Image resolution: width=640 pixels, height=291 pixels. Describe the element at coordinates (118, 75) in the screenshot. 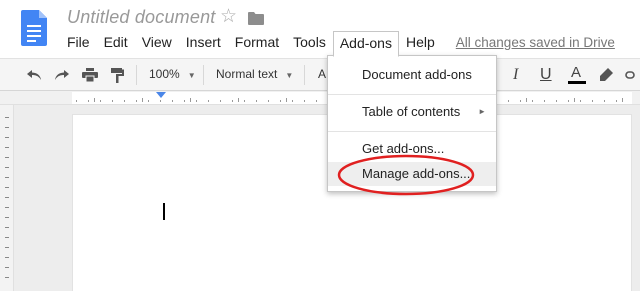

I see `paint-format-icon` at that location.